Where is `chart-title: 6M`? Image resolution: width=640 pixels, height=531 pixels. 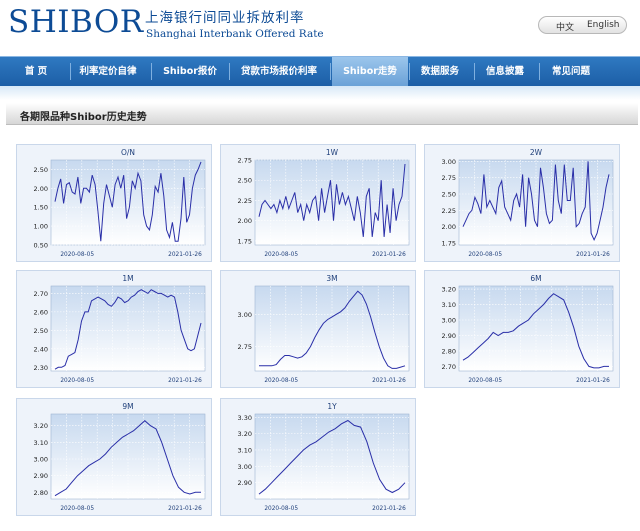 chart-title: 6M is located at coordinates (535, 278).